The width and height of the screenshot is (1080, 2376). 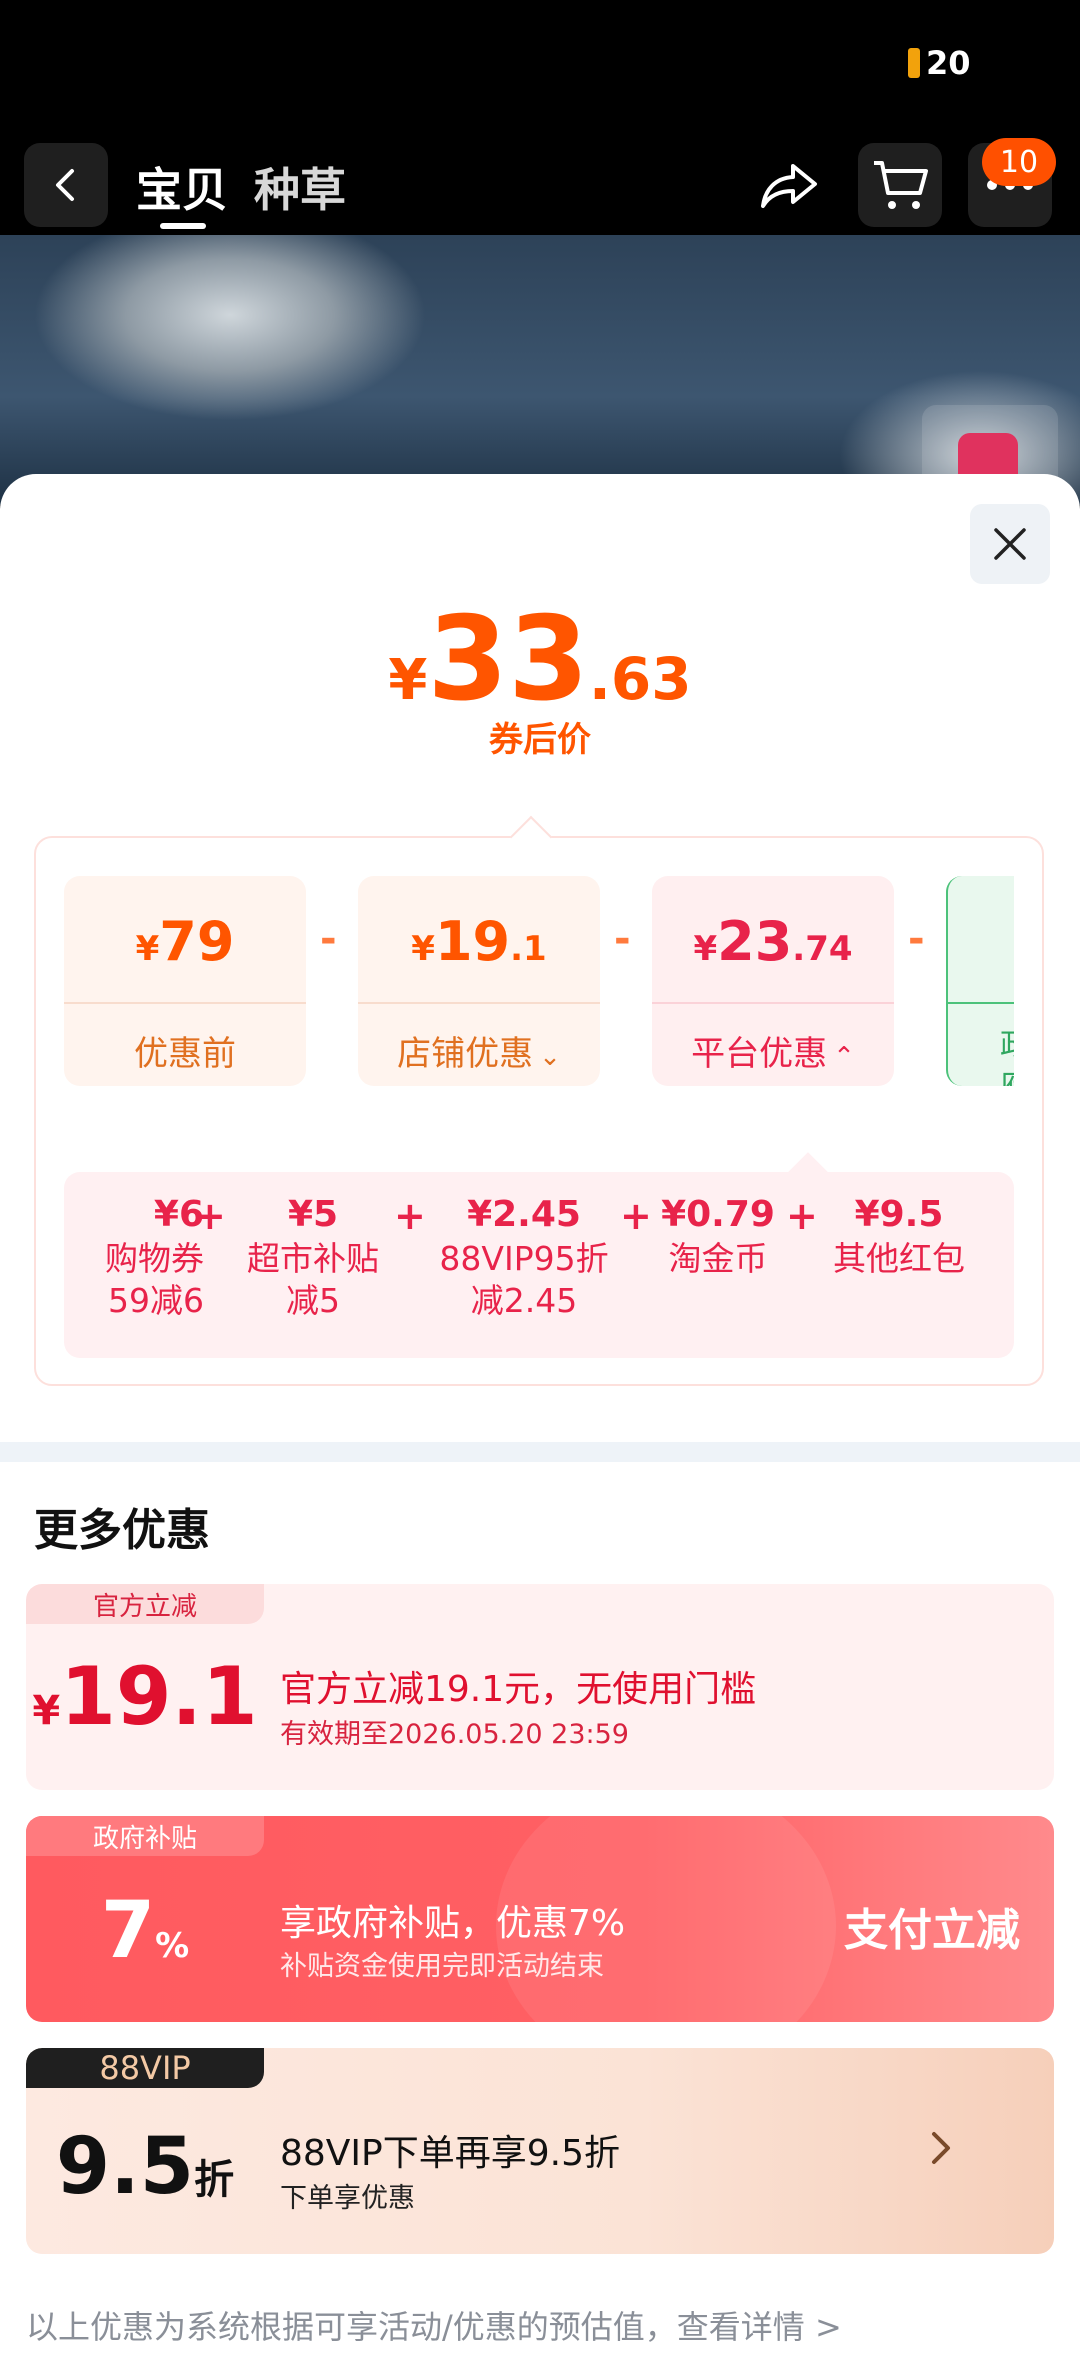 What do you see at coordinates (472, 941) in the screenshot?
I see `breakdown-integer: 19` at bounding box center [472, 941].